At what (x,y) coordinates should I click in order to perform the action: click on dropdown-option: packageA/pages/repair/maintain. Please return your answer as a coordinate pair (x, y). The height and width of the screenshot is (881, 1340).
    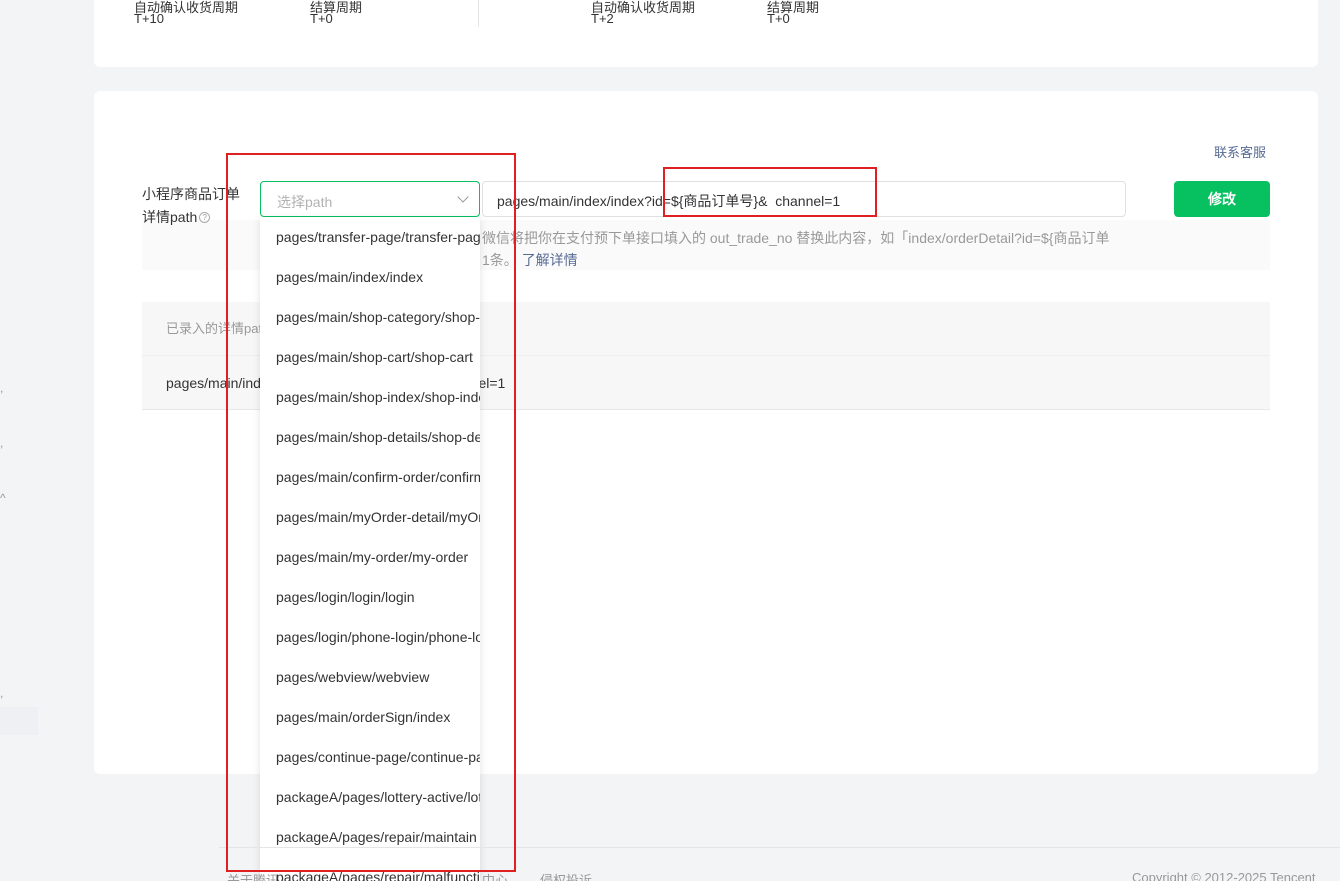
    Looking at the image, I should click on (370, 837).